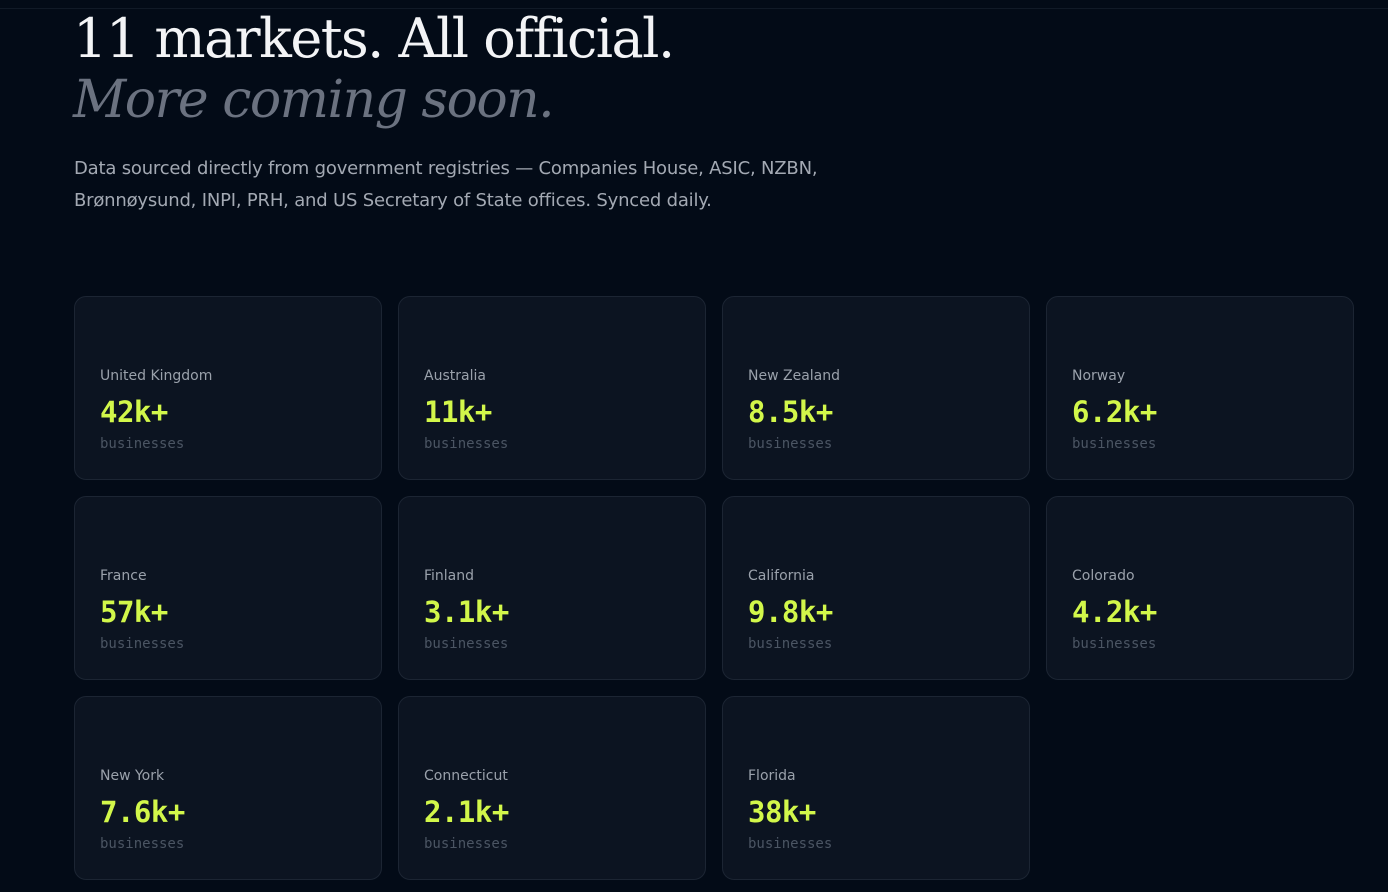 The height and width of the screenshot is (892, 1388). What do you see at coordinates (1200, 388) in the screenshot?
I see `market-card-norway: Norway 6.2k+ businesses` at bounding box center [1200, 388].